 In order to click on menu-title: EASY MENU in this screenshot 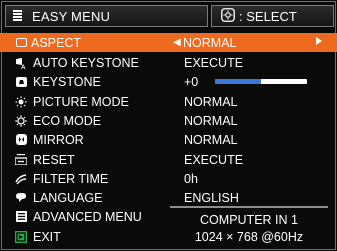, I will do `click(71, 16)`.